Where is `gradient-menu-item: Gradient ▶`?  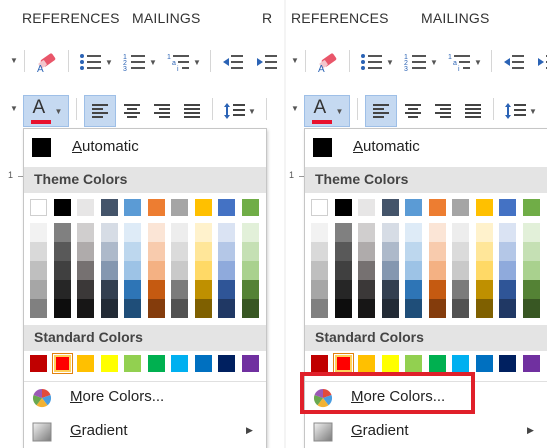
gradient-menu-item: Gradient ▶ is located at coordinates (145, 431).